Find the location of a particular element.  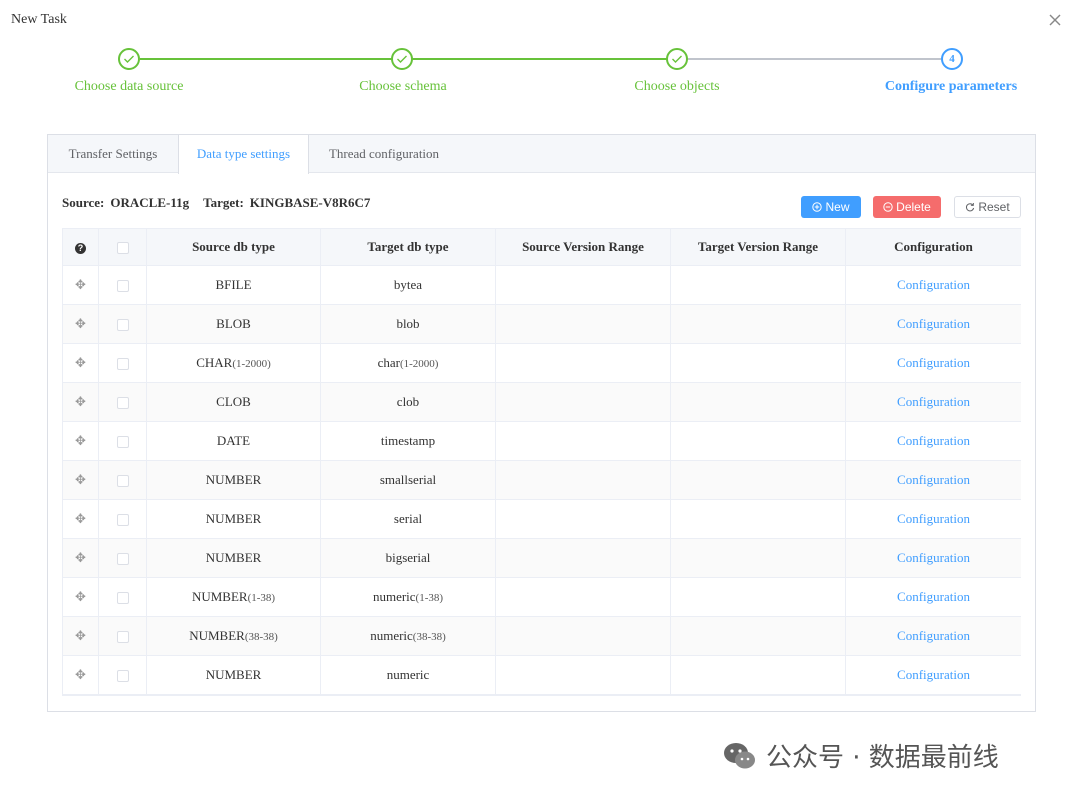

source-type: DATE is located at coordinates (233, 440).